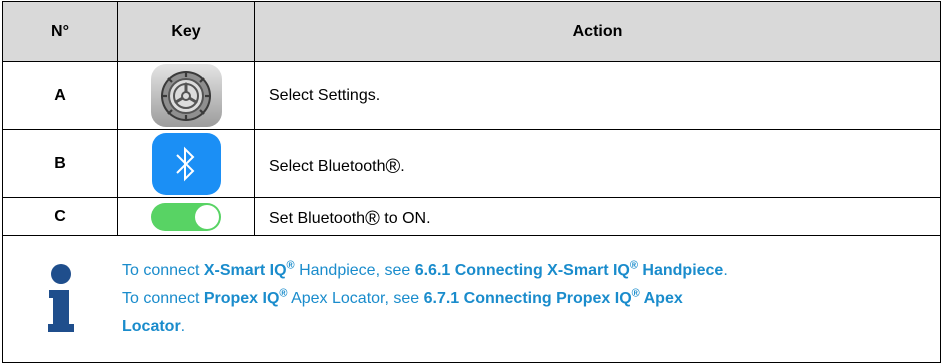 The width and height of the screenshot is (944, 364). Describe the element at coordinates (327, 166) in the screenshot. I see `action-text: Select Bluetooth` at that location.